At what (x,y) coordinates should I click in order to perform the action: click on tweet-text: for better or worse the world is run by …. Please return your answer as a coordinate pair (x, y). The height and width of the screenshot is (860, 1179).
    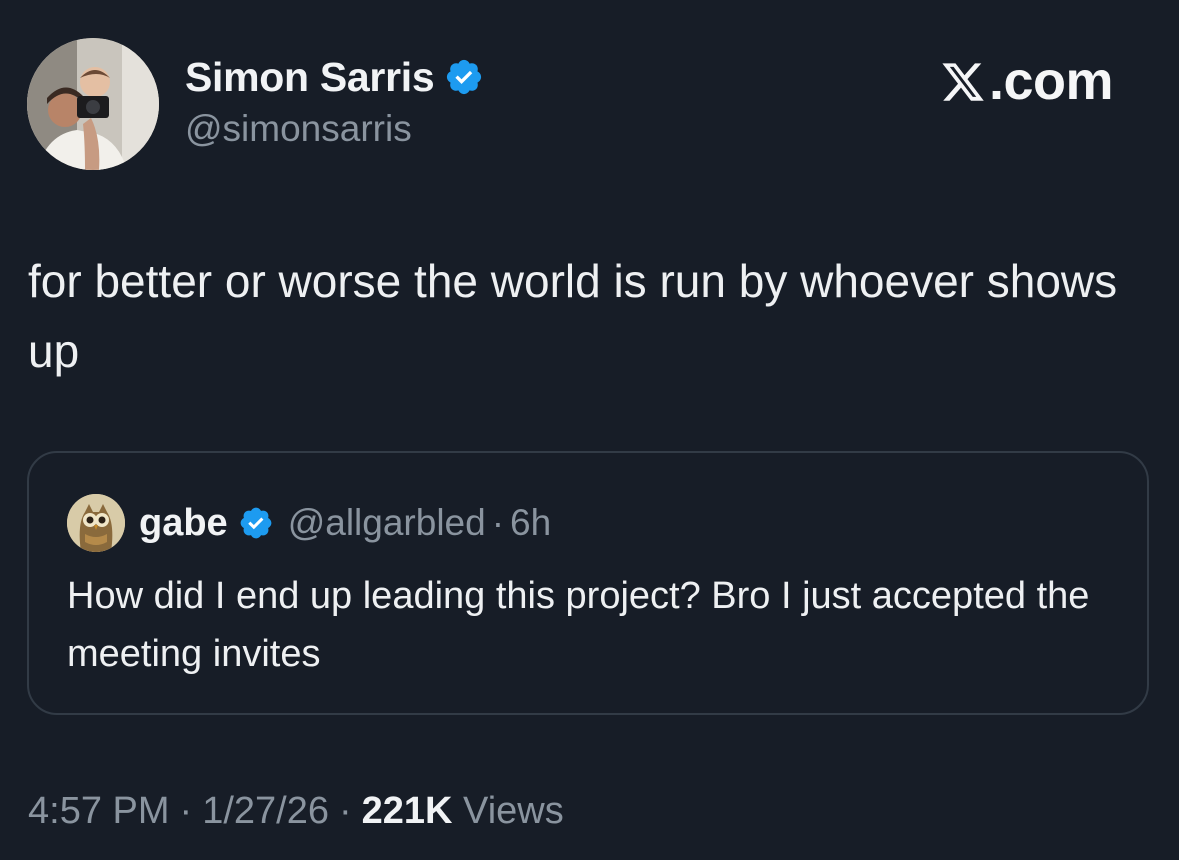
    Looking at the image, I should click on (573, 316).